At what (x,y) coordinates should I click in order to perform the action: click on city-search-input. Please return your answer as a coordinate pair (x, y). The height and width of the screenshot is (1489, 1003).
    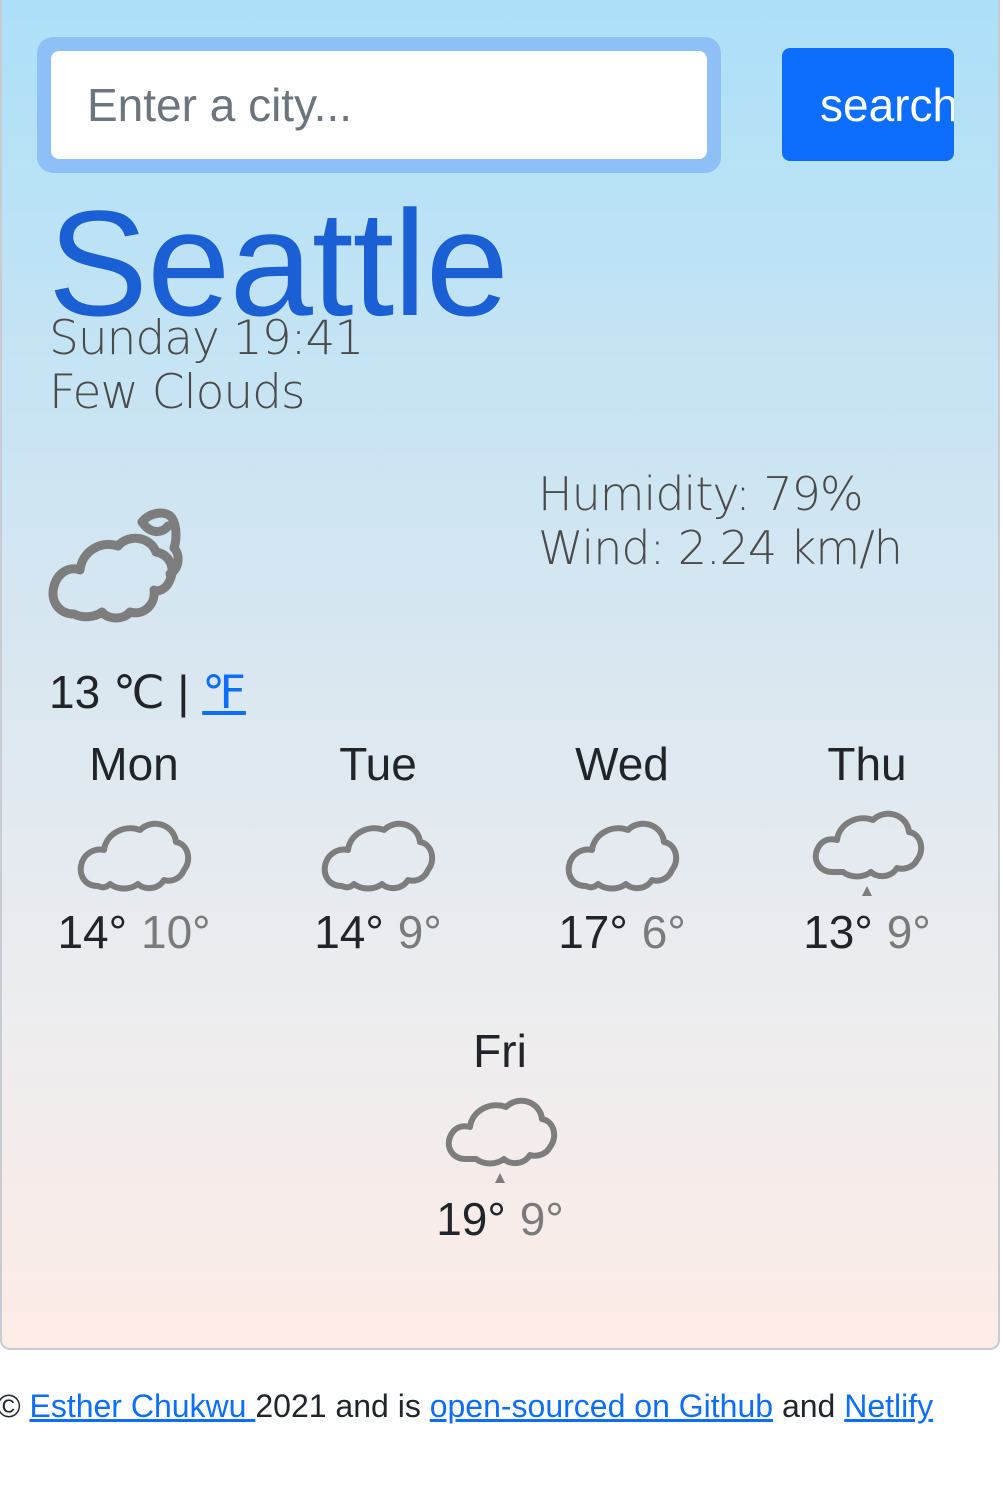
    Looking at the image, I should click on (379, 105).